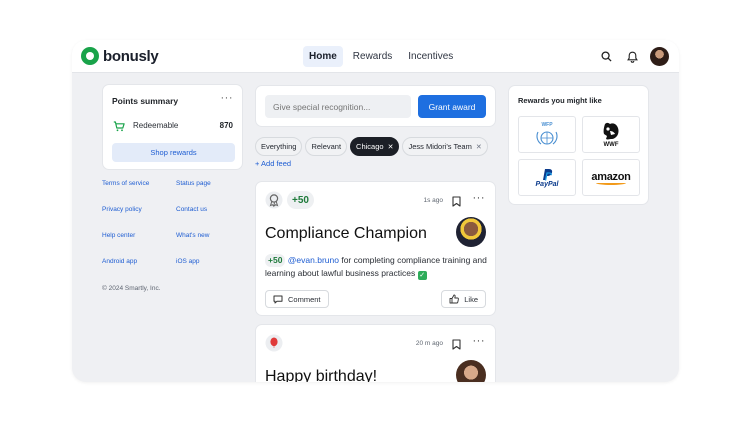  I want to click on filter-team: Jess Midori's Team ✕, so click(445, 146).